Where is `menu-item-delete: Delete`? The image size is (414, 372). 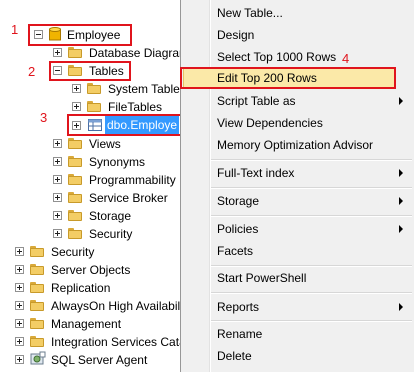
menu-item-delete: Delete is located at coordinates (234, 356).